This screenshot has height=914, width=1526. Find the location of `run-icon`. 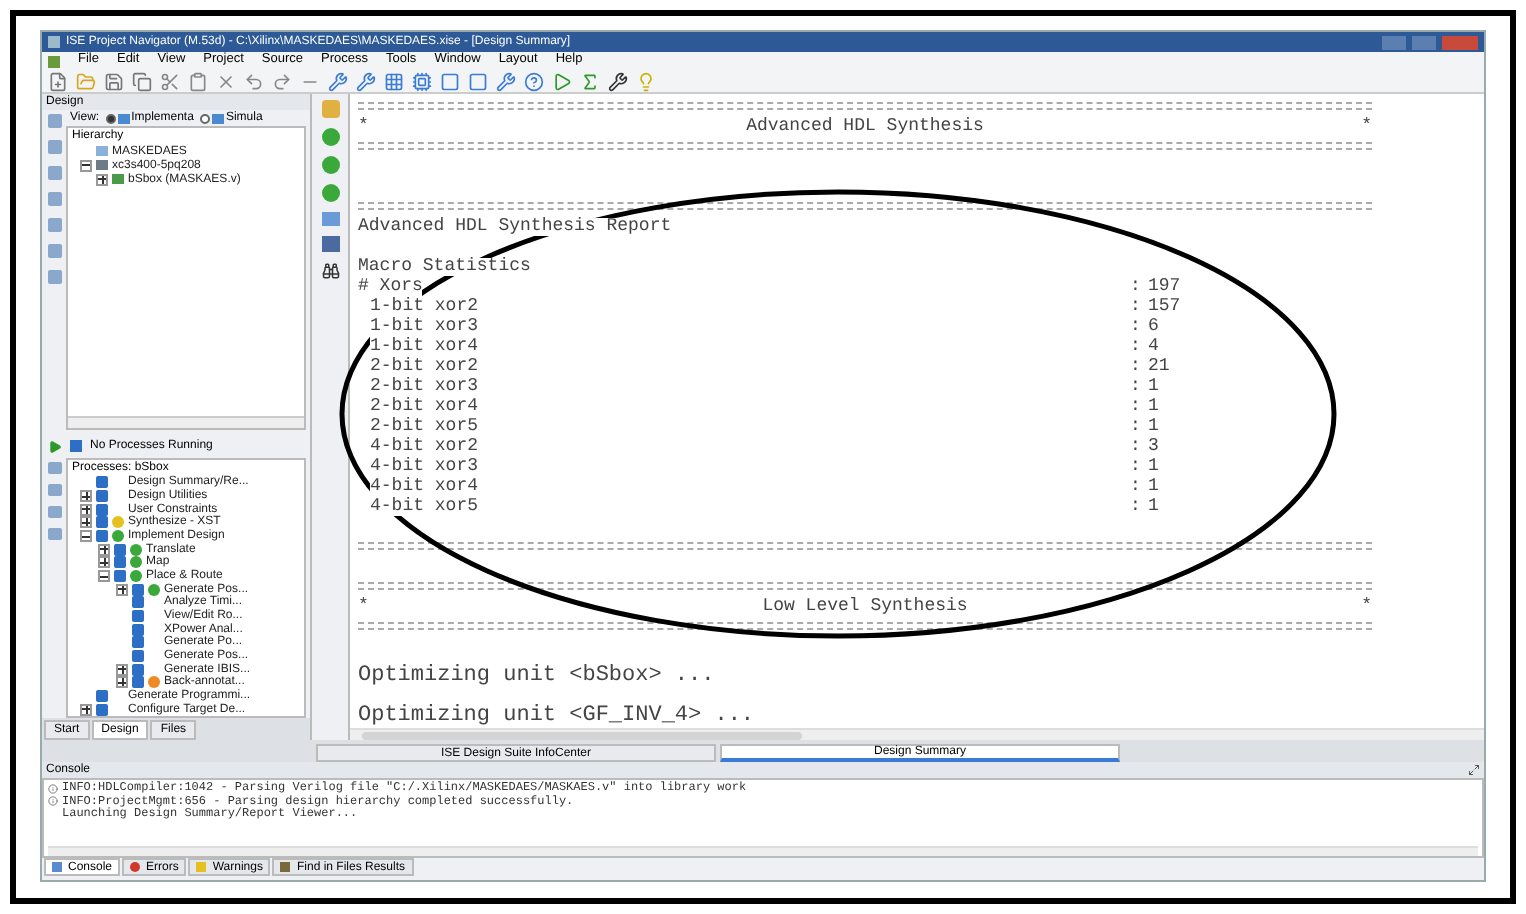

run-icon is located at coordinates (55, 446).